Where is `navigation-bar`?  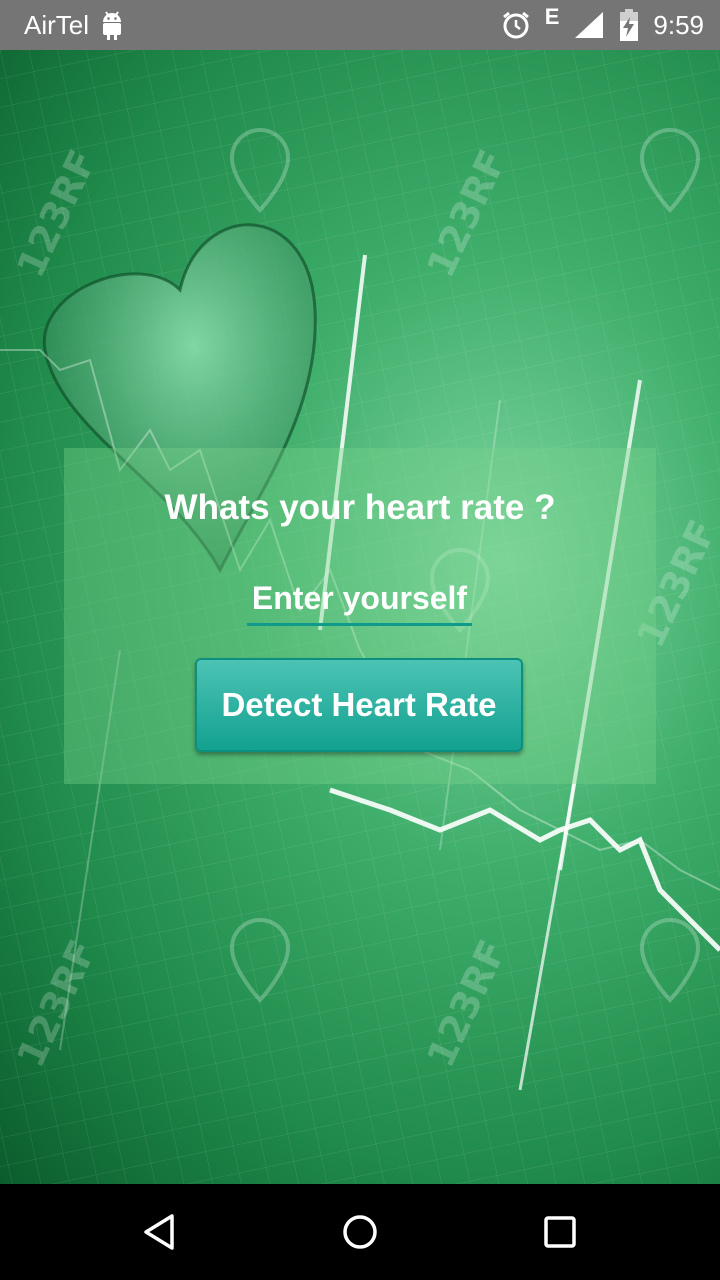
navigation-bar is located at coordinates (360, 1232).